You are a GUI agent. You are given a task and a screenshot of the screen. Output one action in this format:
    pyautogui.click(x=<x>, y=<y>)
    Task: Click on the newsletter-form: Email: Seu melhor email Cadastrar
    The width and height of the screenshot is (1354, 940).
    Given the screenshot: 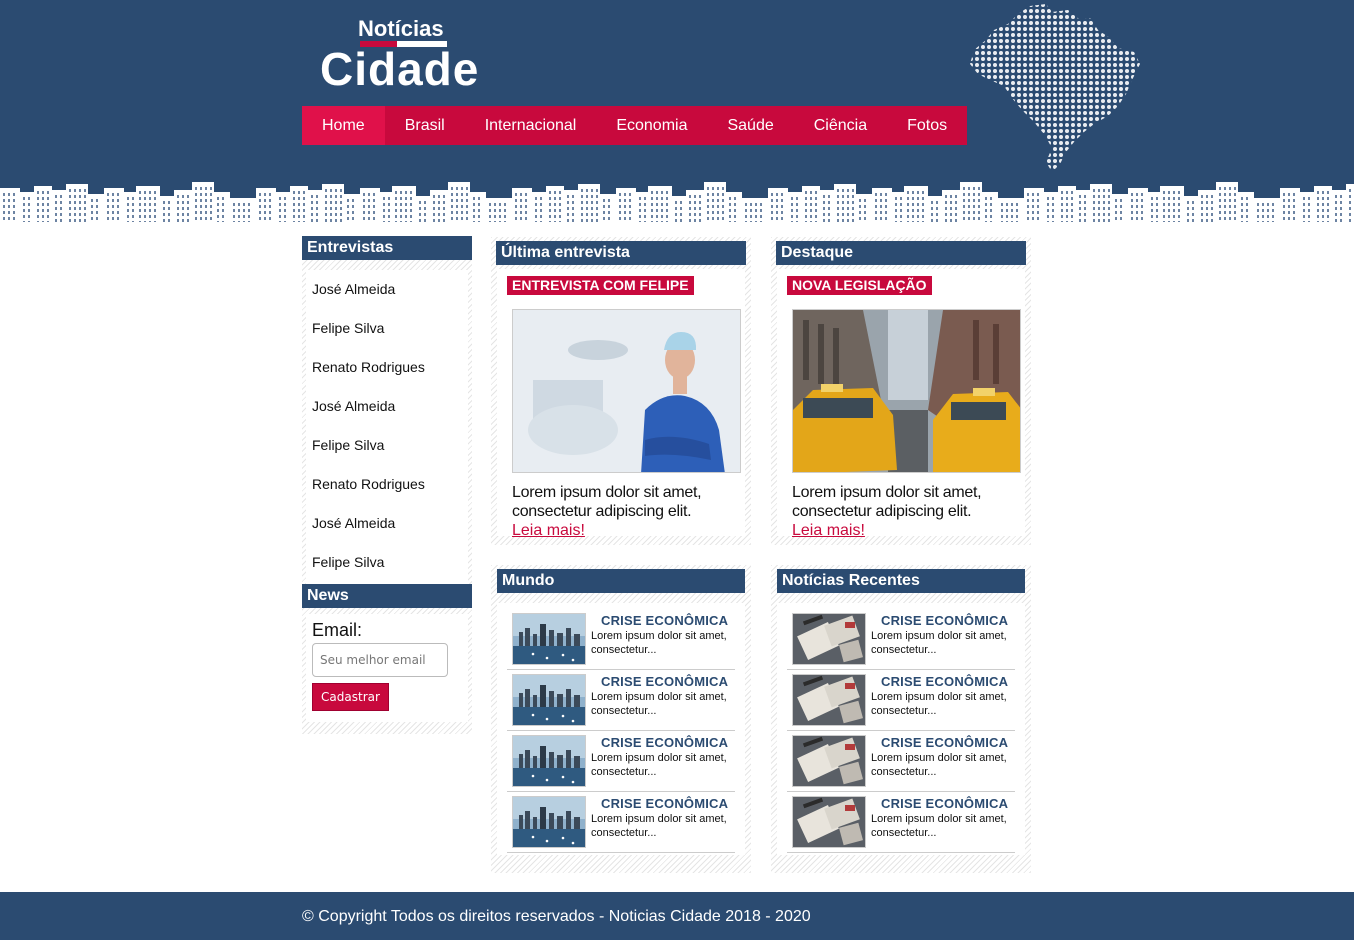 What is the action you would take?
    pyautogui.click(x=387, y=668)
    